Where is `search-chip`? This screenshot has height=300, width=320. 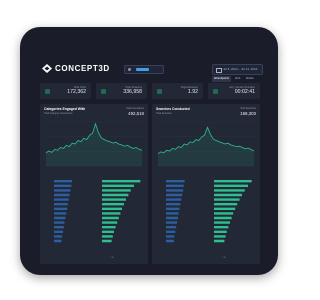 search-chip is located at coordinates (142, 69).